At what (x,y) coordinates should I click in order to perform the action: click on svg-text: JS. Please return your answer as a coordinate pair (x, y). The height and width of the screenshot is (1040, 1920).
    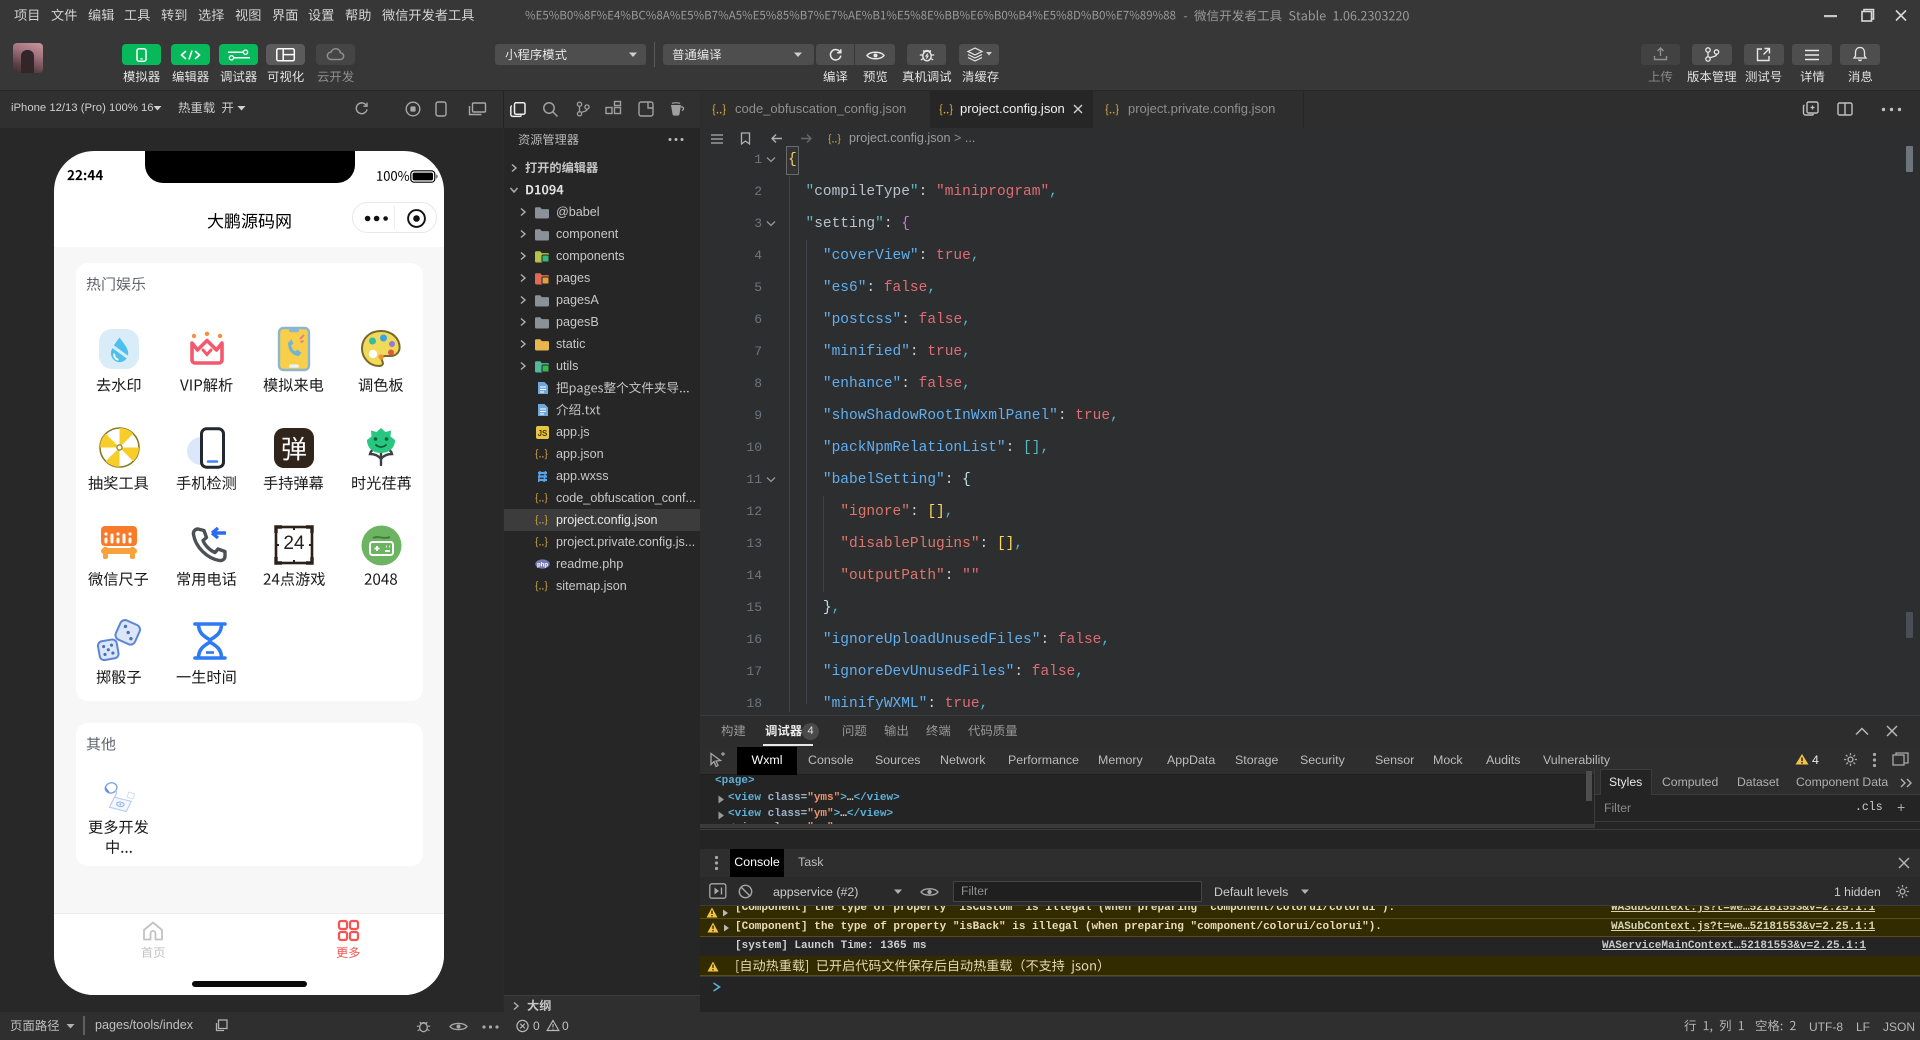
    Looking at the image, I should click on (543, 433).